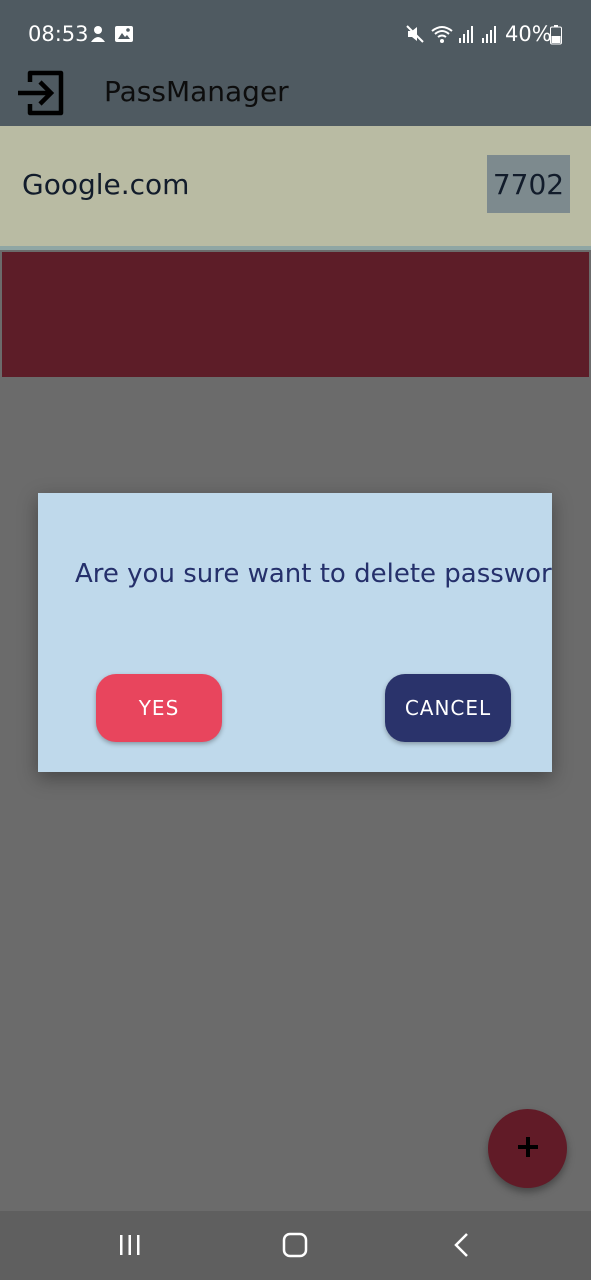  Describe the element at coordinates (556, 37) in the screenshot. I see `battery-icon` at that location.